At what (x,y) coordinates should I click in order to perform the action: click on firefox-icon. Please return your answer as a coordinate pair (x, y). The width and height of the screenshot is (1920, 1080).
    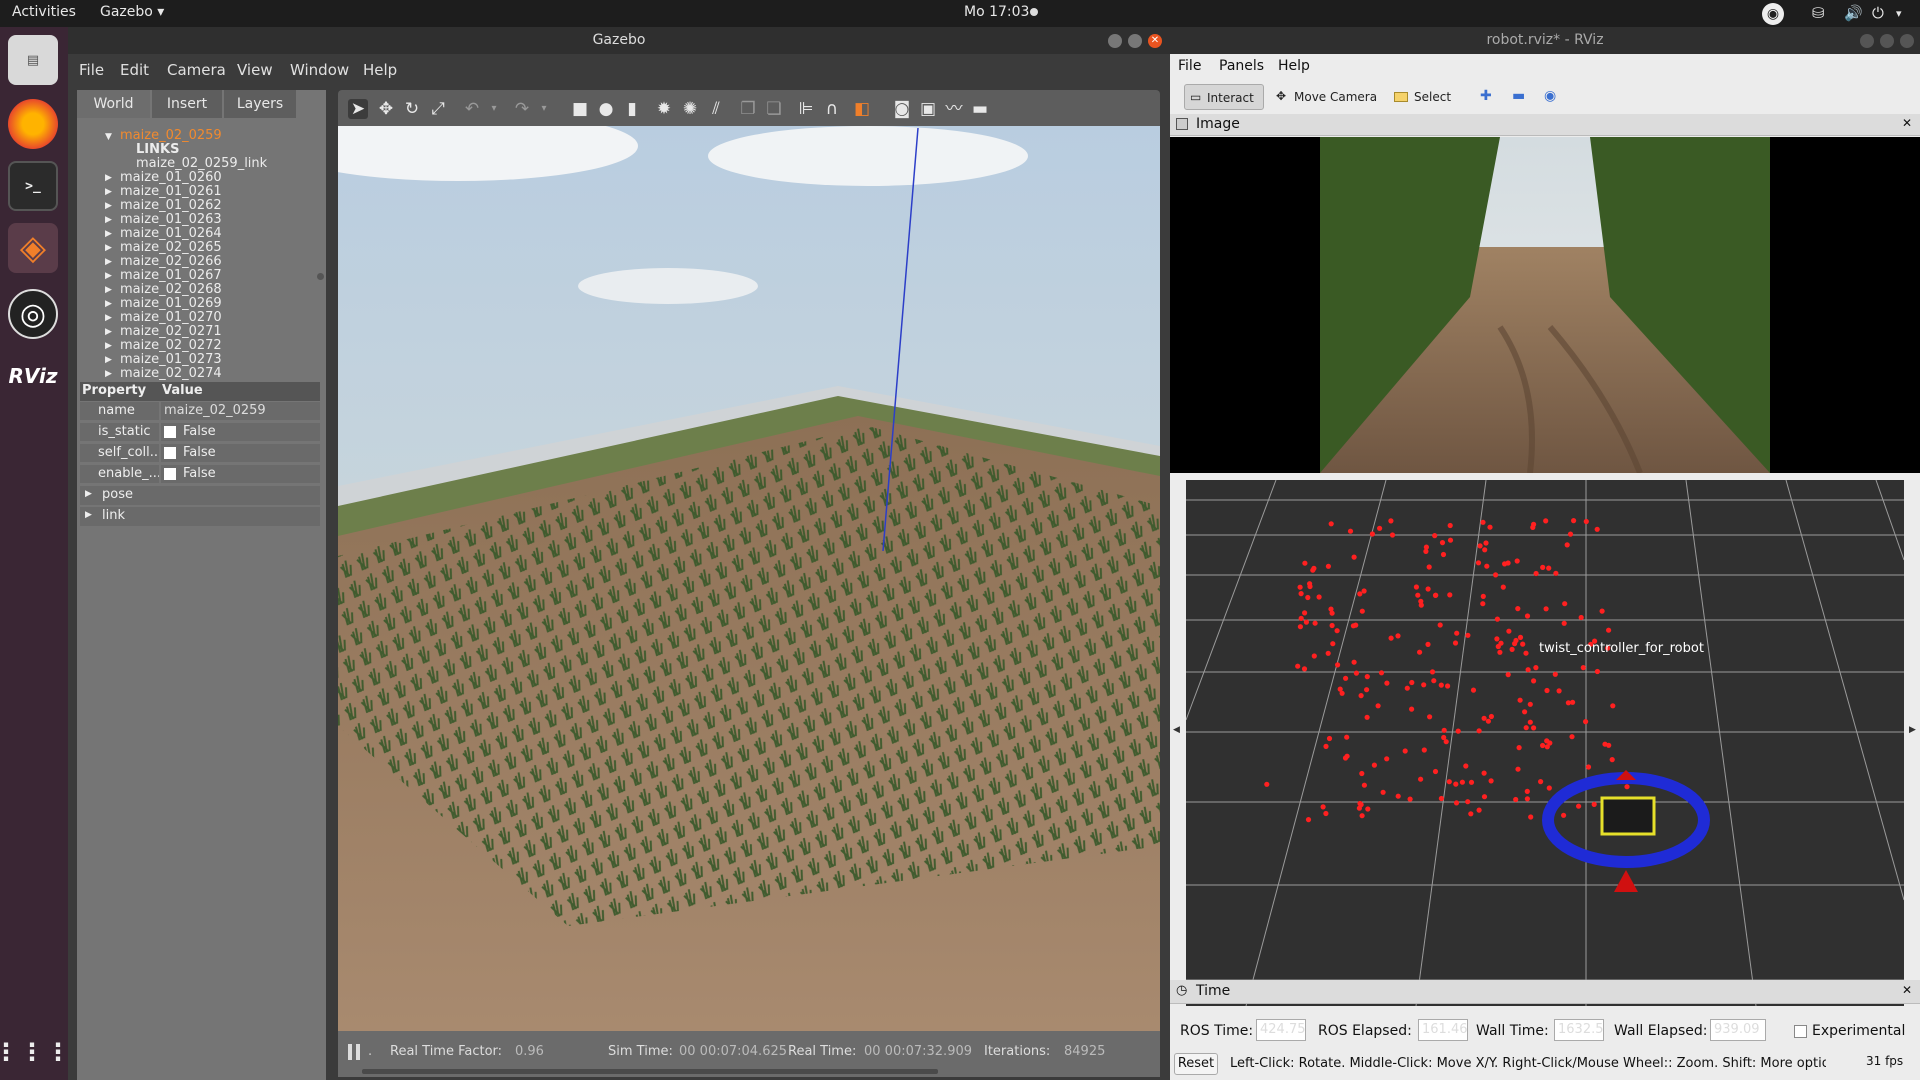
    Looking at the image, I should click on (33, 124).